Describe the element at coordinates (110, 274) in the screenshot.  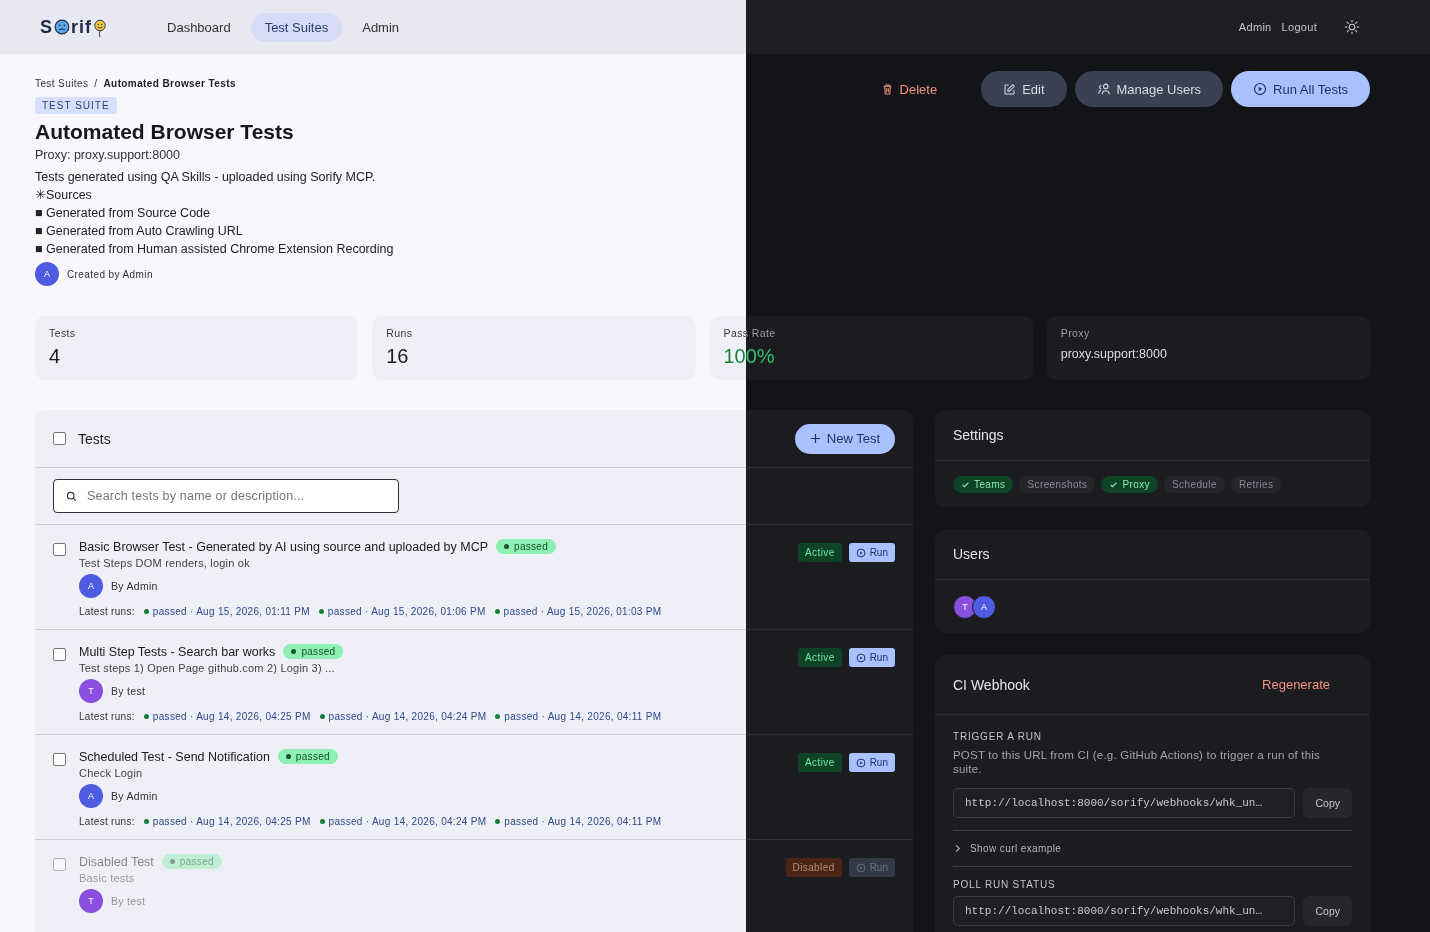
I see `created-by-text: Created by Admin` at that location.